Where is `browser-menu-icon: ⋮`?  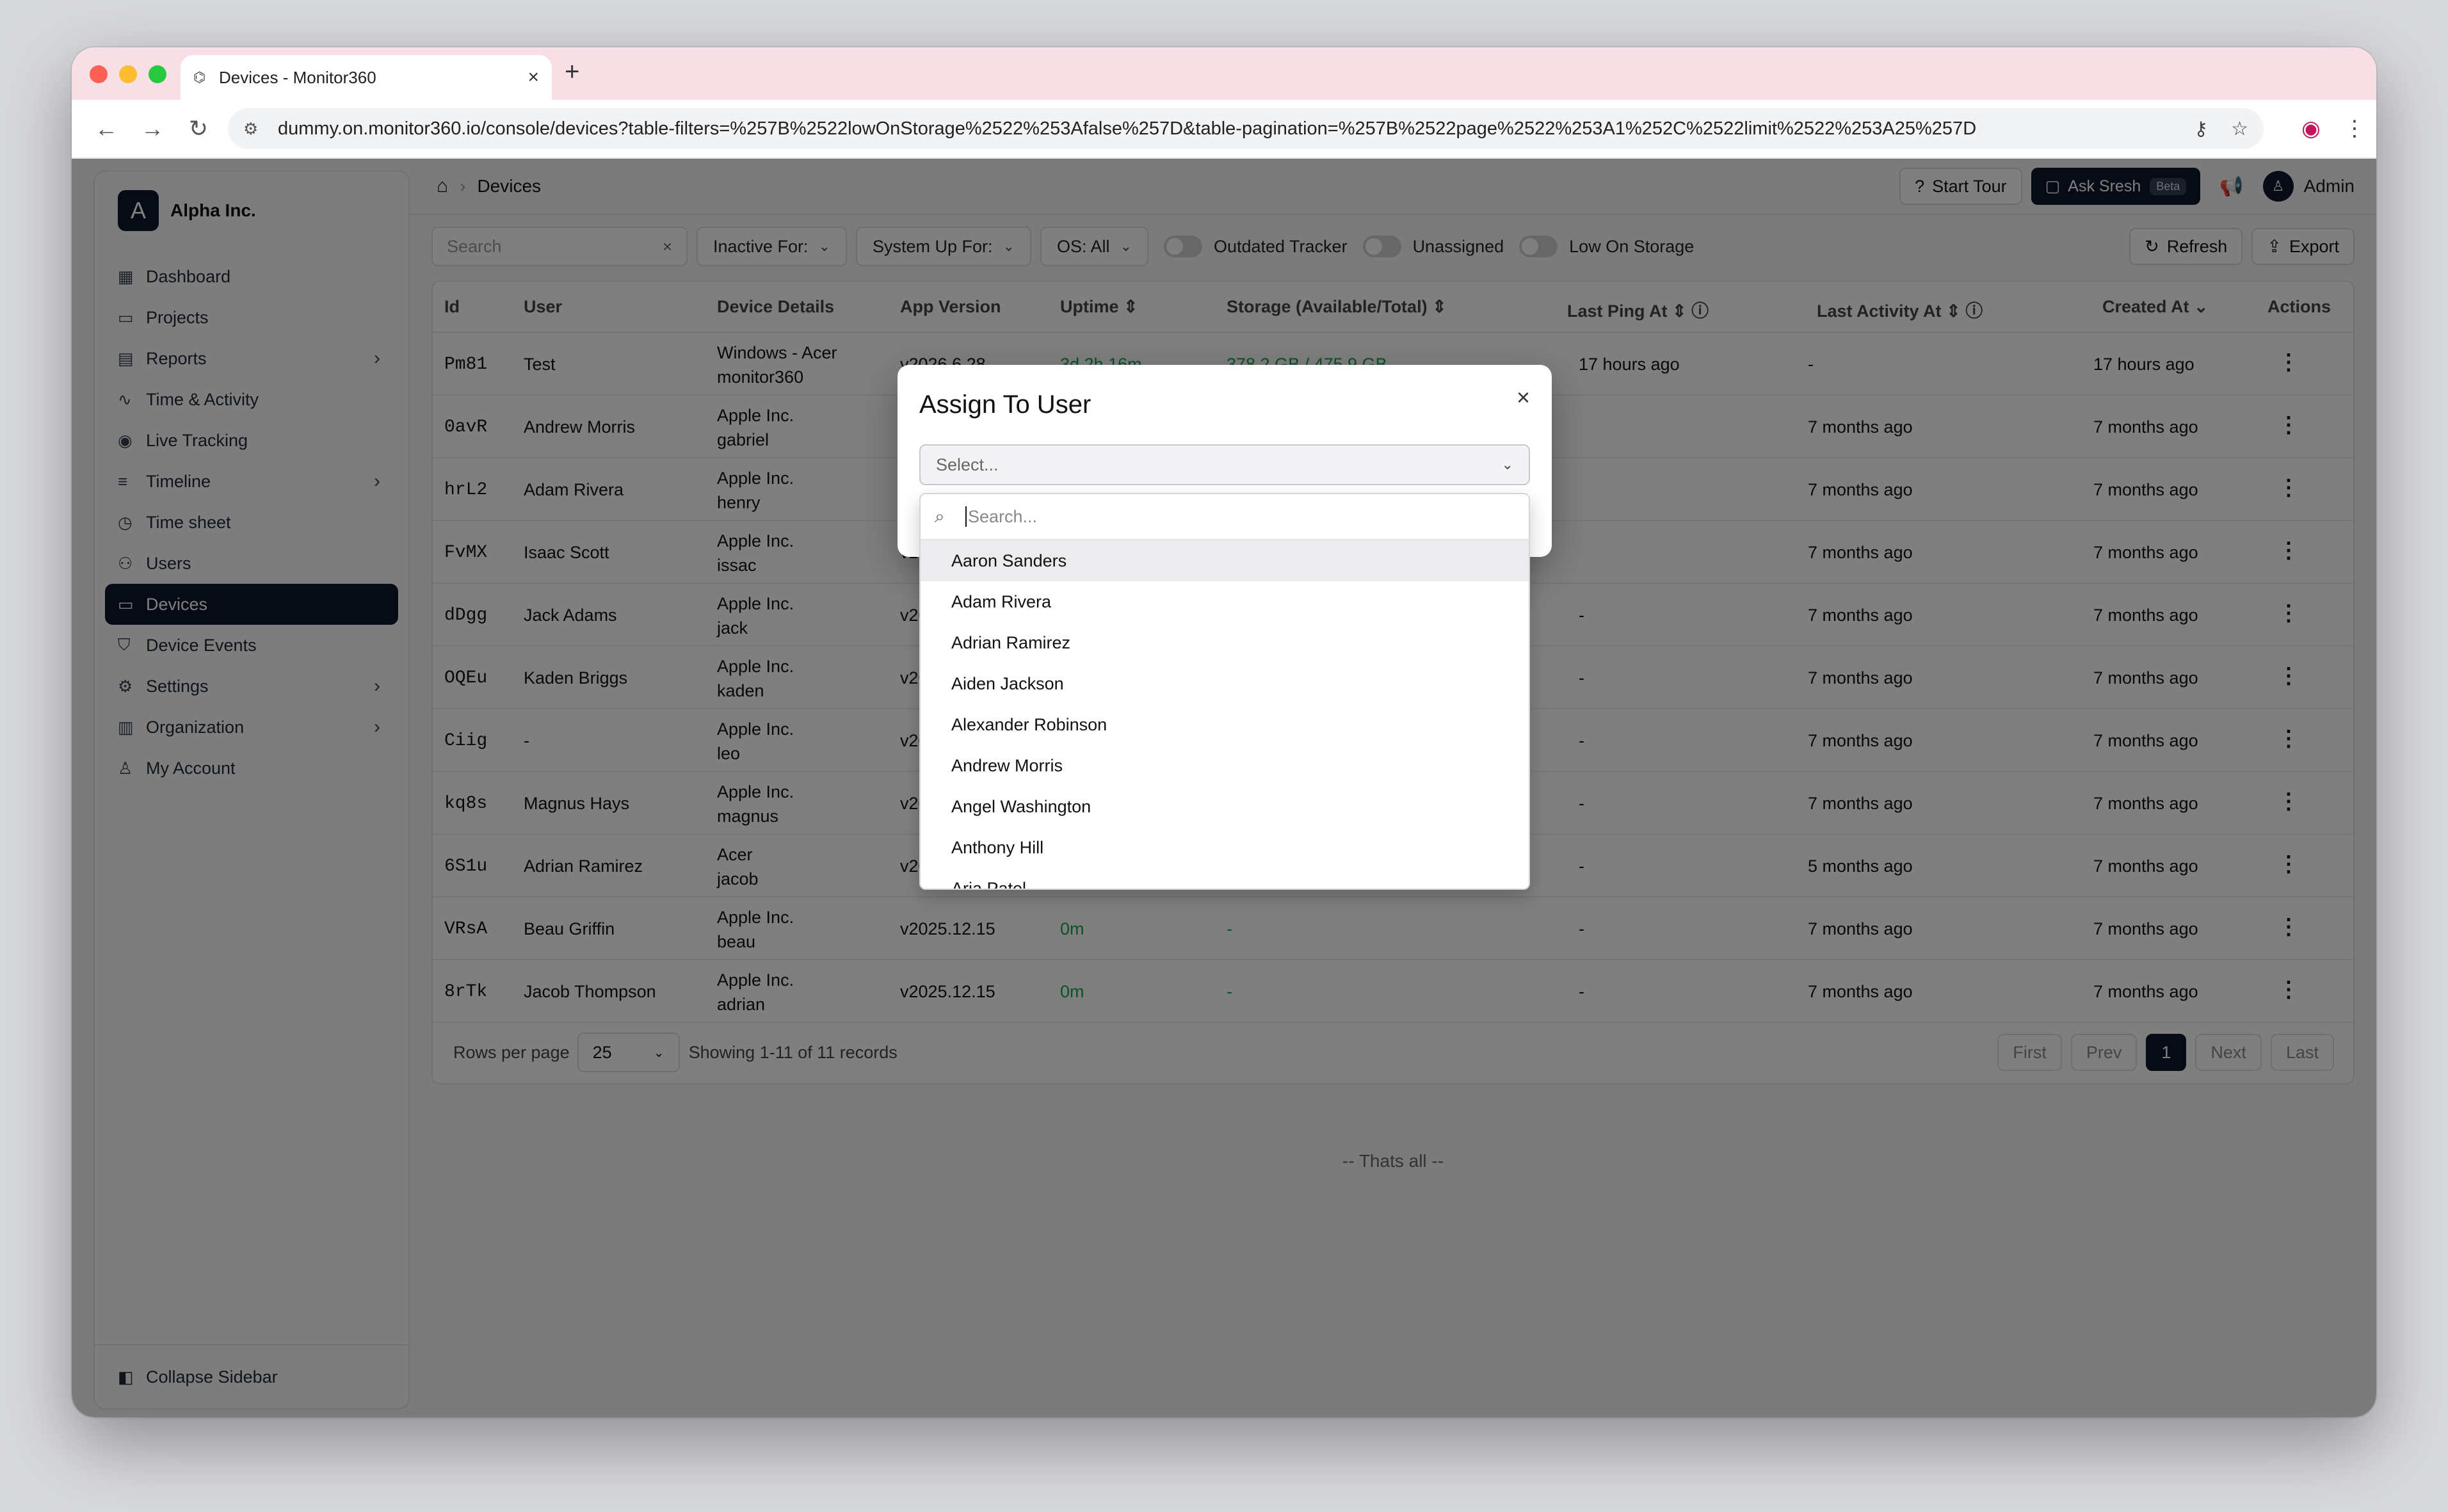
browser-menu-icon: ⋮ is located at coordinates (2354, 128).